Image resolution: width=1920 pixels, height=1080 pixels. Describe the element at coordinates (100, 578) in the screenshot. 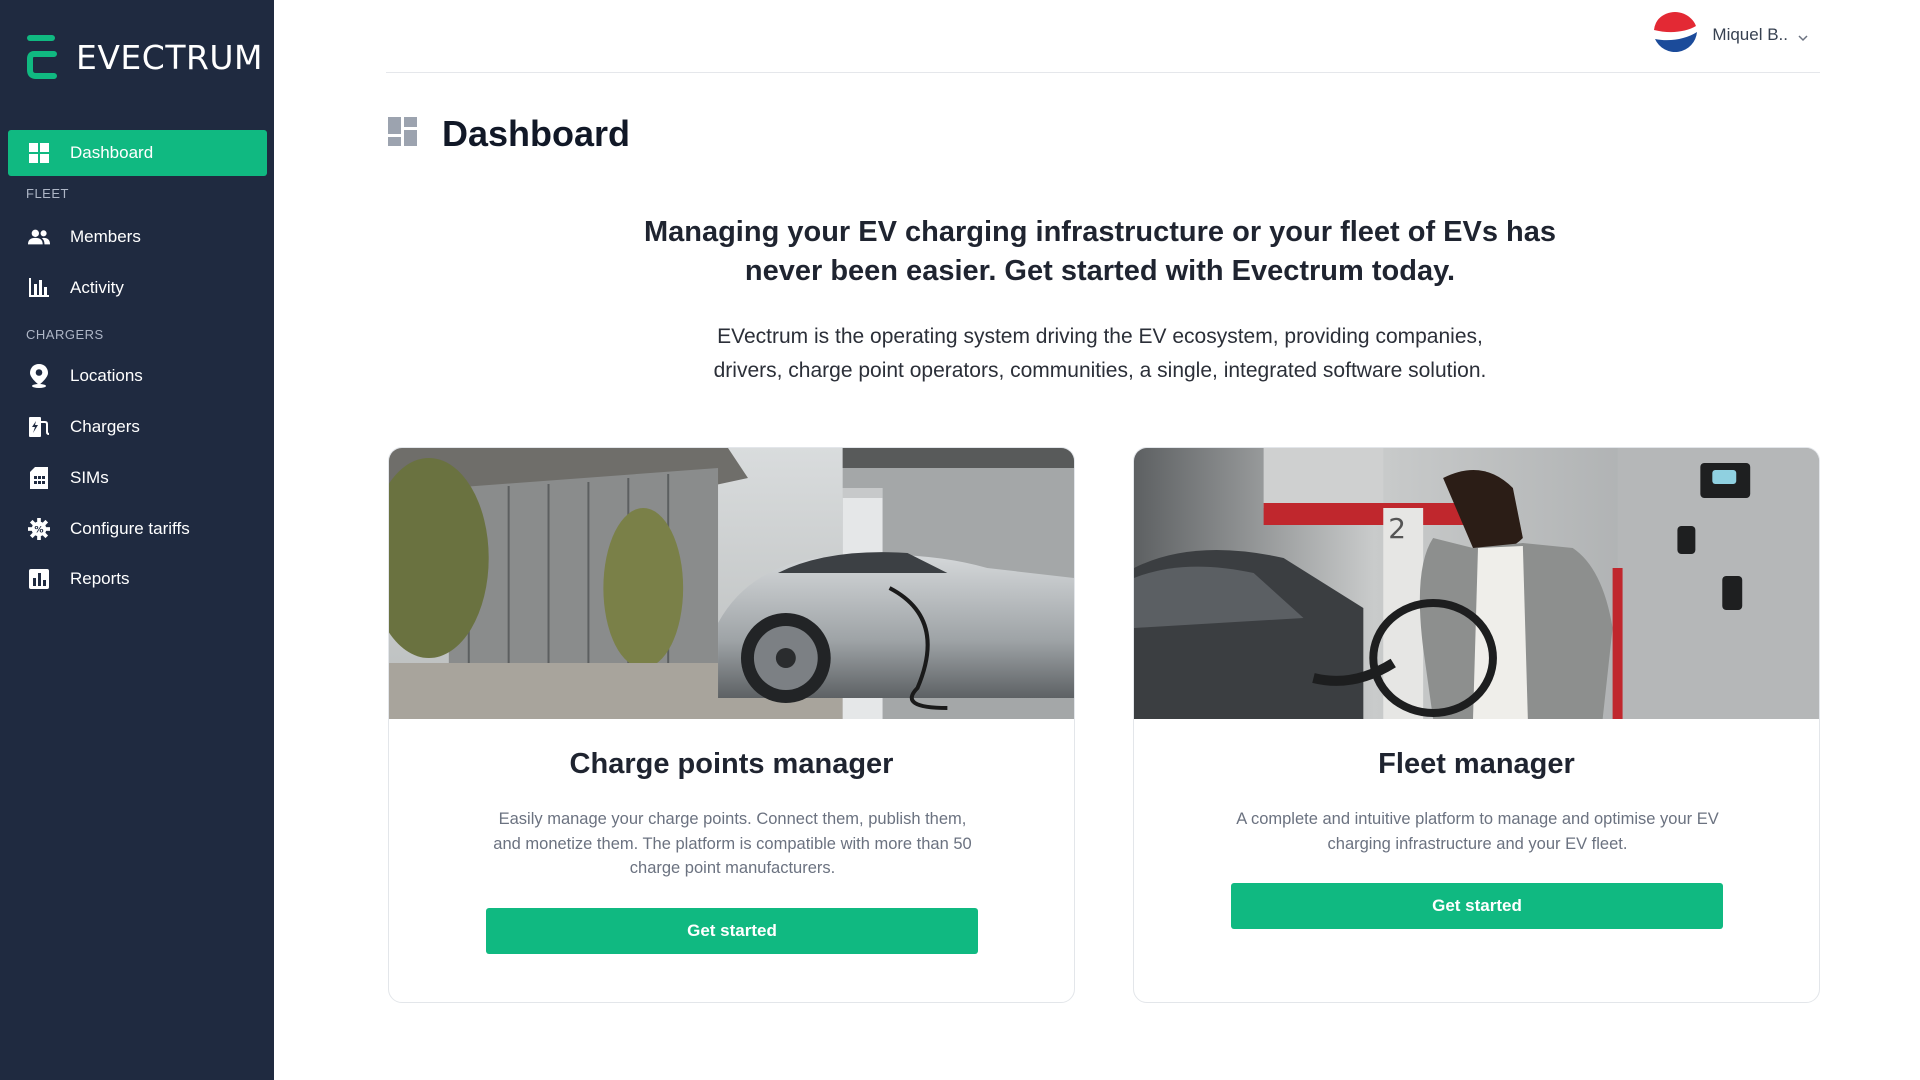

I see `sidebar-item-label: Reports` at that location.